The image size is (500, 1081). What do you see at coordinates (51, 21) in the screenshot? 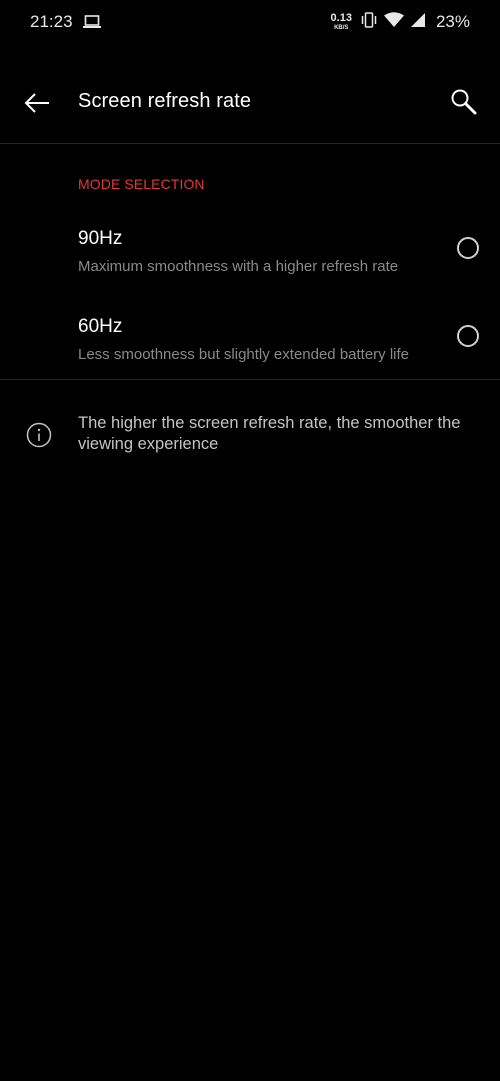
I see `status-time: 21:23` at bounding box center [51, 21].